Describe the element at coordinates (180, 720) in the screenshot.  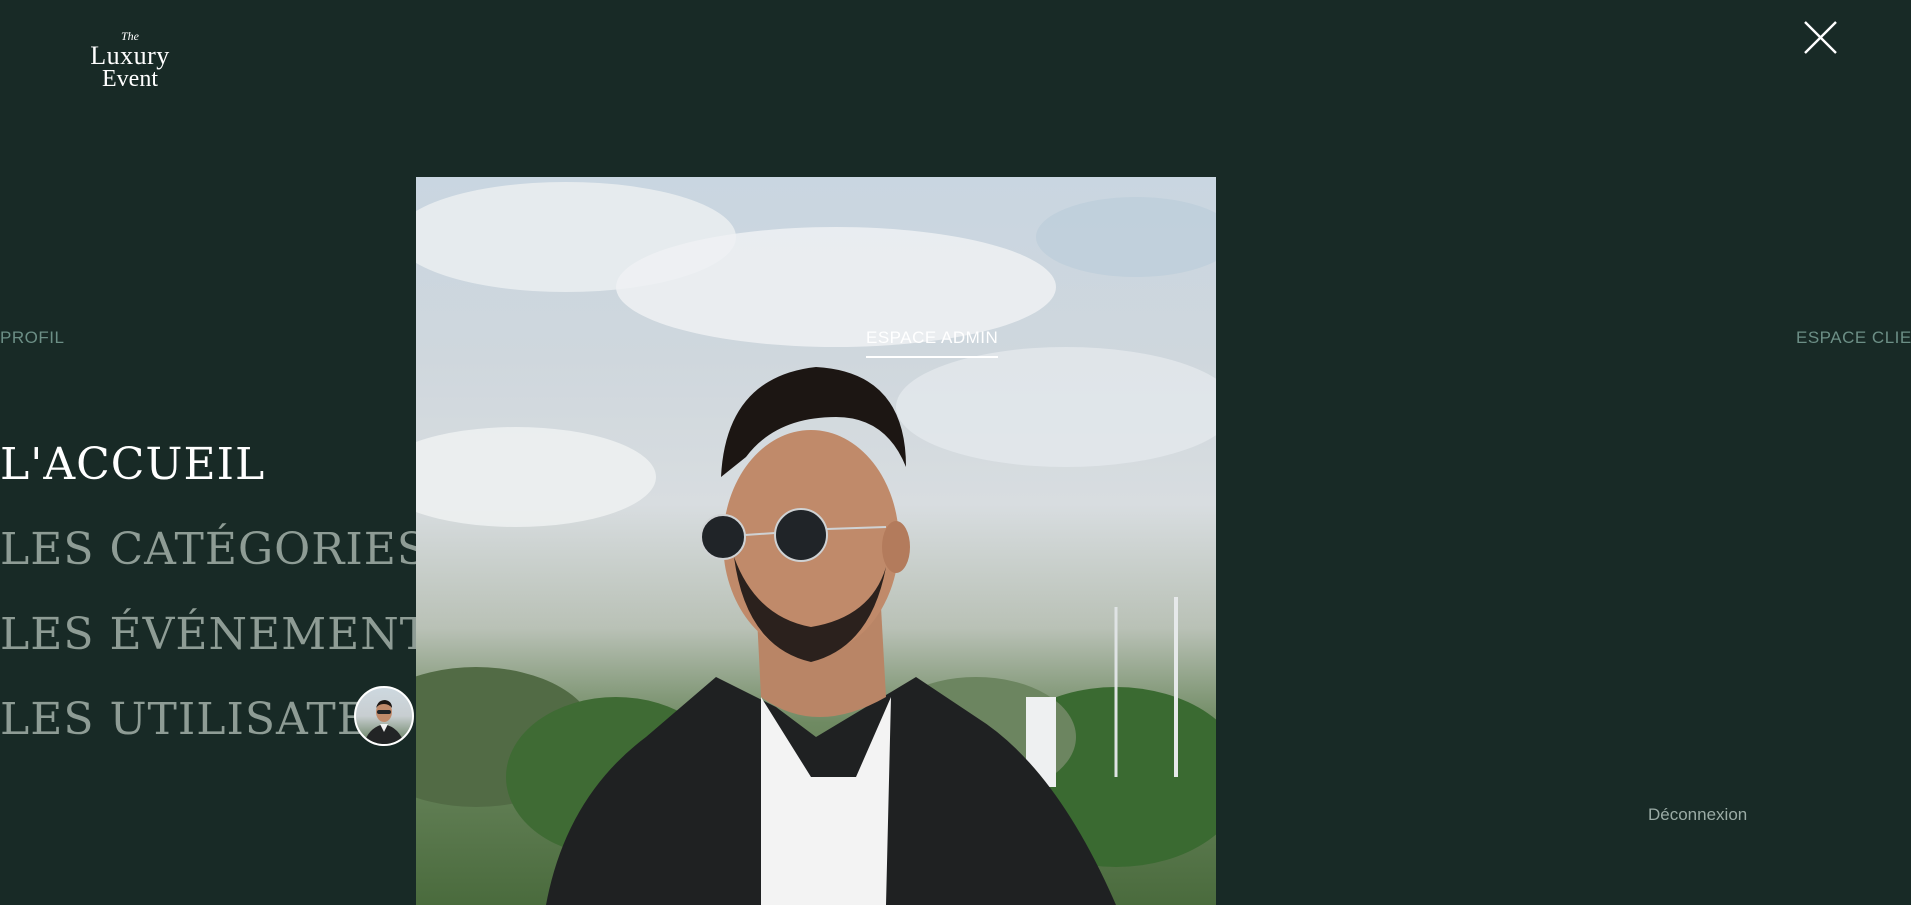
I see `nav-item-utilisateurs: LES UTILISATEURS` at that location.